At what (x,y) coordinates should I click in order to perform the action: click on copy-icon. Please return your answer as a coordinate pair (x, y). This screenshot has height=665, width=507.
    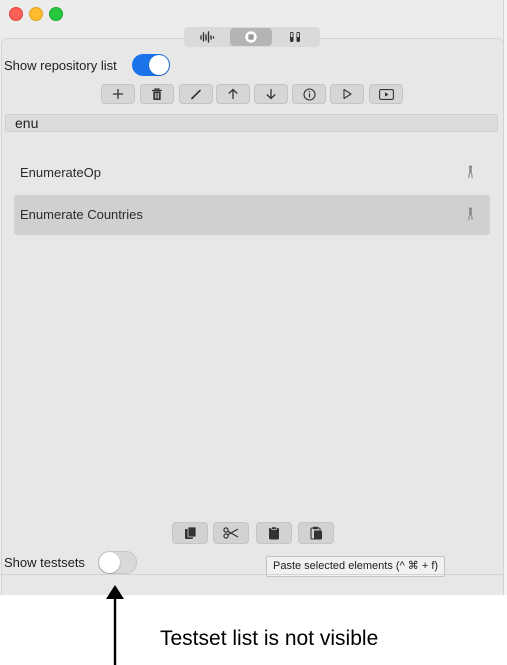
    Looking at the image, I should click on (190, 532).